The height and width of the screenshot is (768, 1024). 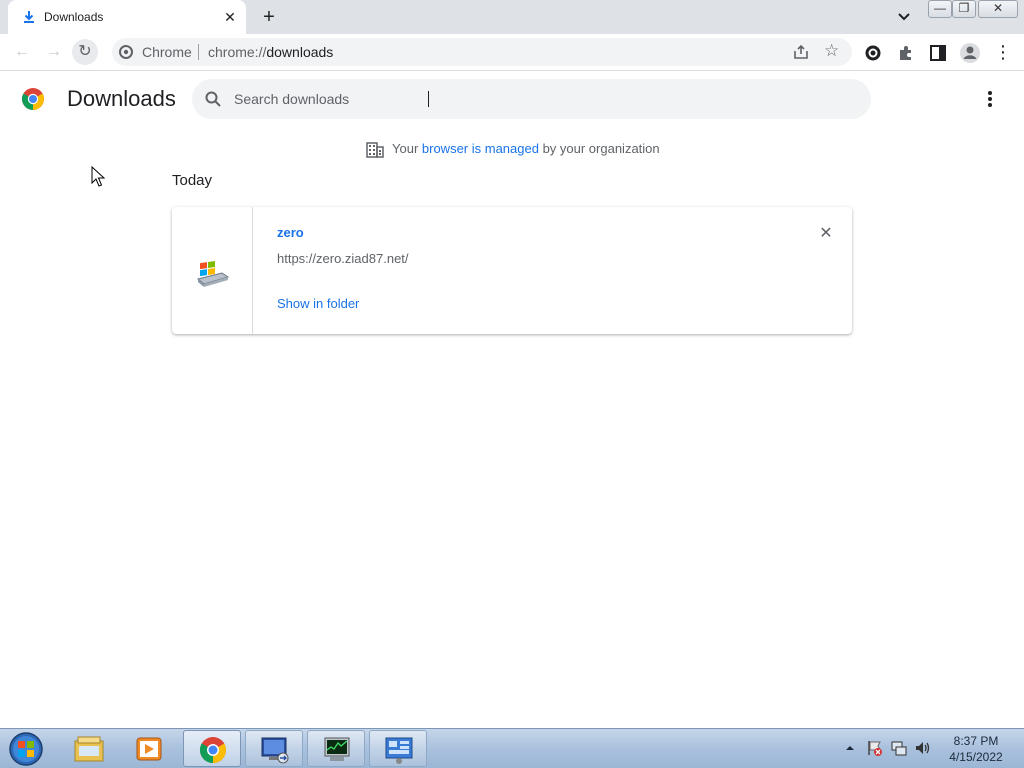 What do you see at coordinates (970, 53) in the screenshot?
I see `profile-avatar-icon` at bounding box center [970, 53].